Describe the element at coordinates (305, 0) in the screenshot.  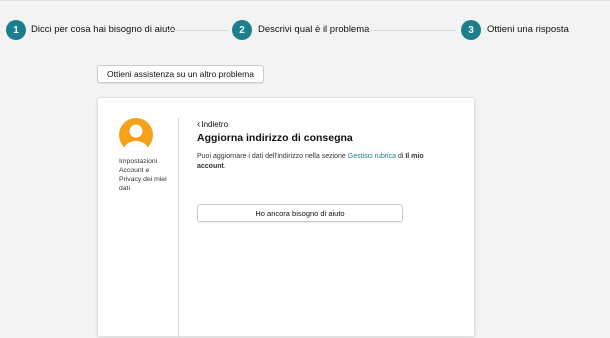
I see `top-divider` at that location.